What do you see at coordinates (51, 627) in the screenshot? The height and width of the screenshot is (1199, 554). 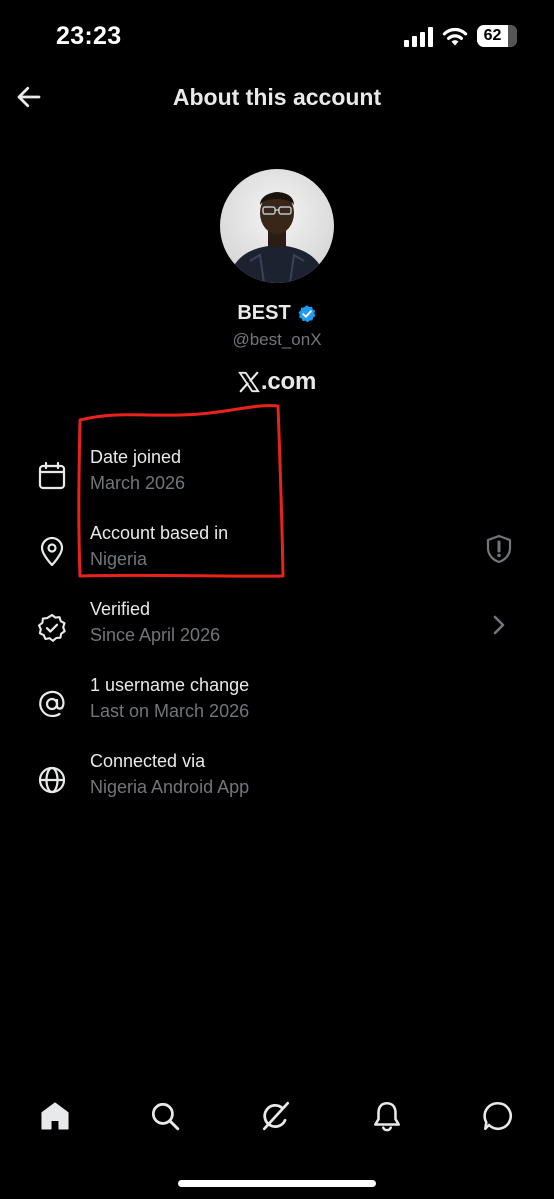 I see `verified-badge-outline-icon` at bounding box center [51, 627].